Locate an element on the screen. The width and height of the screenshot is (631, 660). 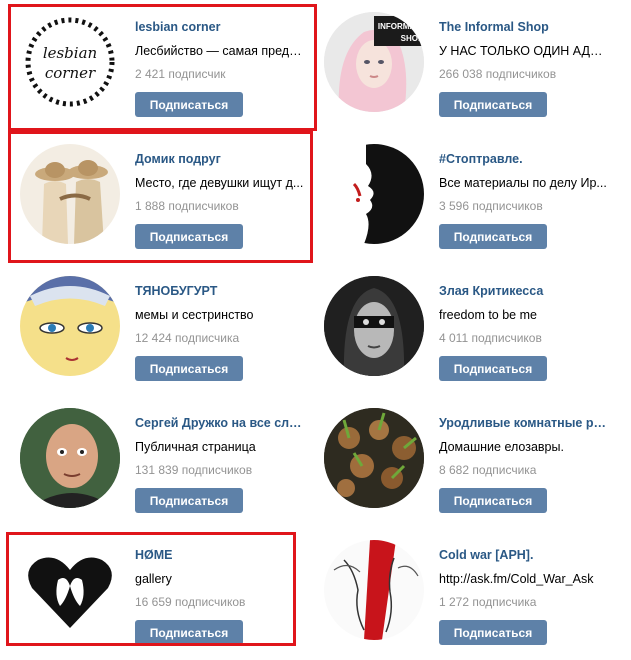
community-description: http://ask.fm/Cold_War_Ask is located at coordinates (516, 579).